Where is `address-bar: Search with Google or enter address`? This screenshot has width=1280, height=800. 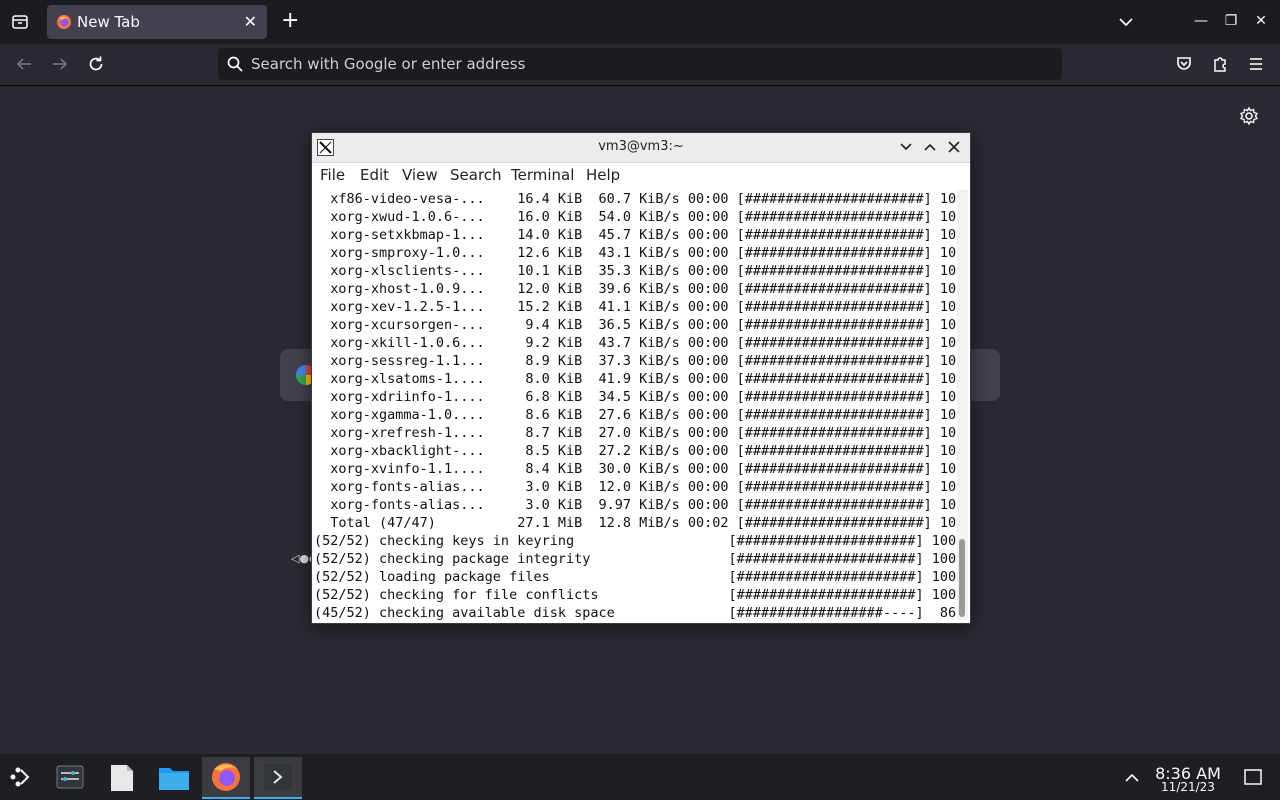
address-bar: Search with Google or enter address is located at coordinates (640, 64).